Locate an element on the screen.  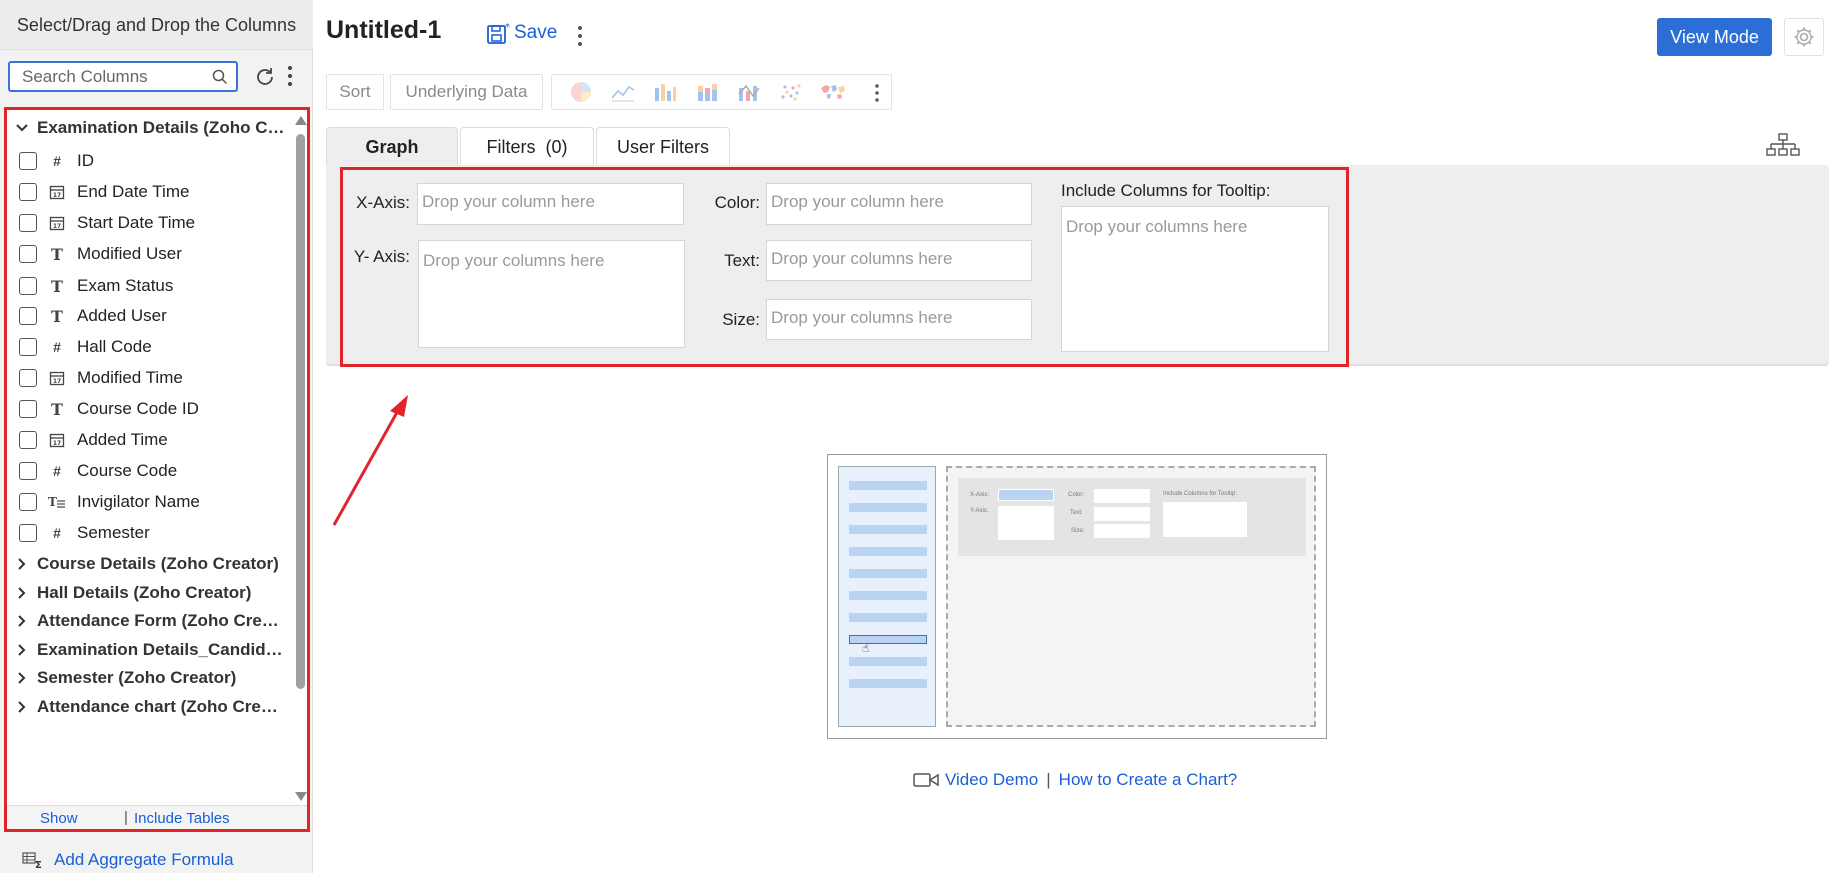
chevron-down-icon is located at coordinates (22, 128).